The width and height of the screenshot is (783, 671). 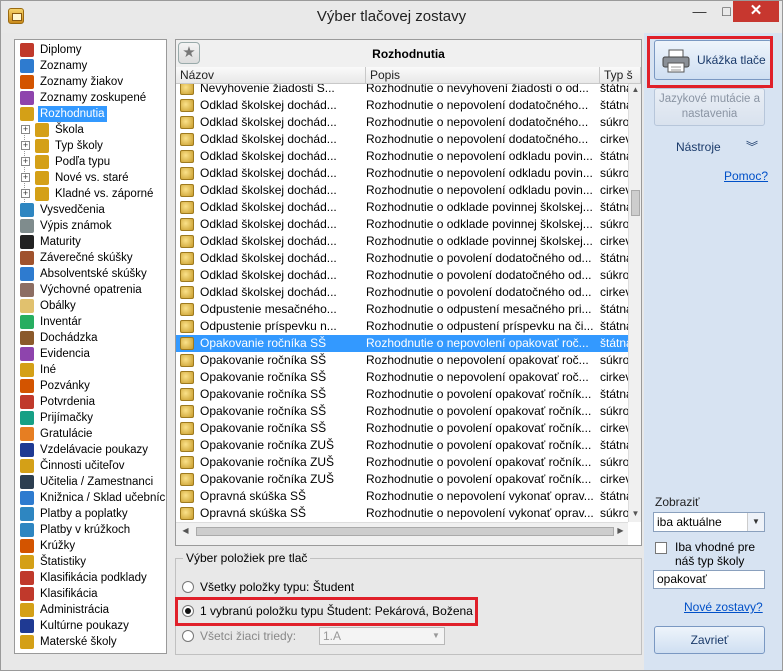 What do you see at coordinates (405, 531) in the screenshot?
I see `horizontal-scroll-thumb` at bounding box center [405, 531].